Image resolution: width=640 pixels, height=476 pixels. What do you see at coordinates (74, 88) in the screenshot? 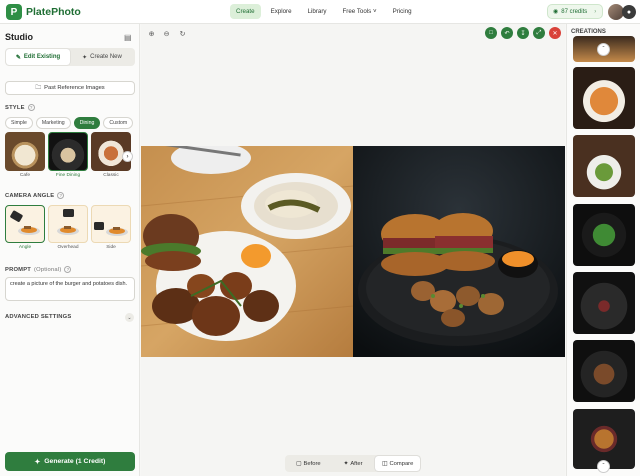
I see `past-reference-label: Past Reference Images` at bounding box center [74, 88].